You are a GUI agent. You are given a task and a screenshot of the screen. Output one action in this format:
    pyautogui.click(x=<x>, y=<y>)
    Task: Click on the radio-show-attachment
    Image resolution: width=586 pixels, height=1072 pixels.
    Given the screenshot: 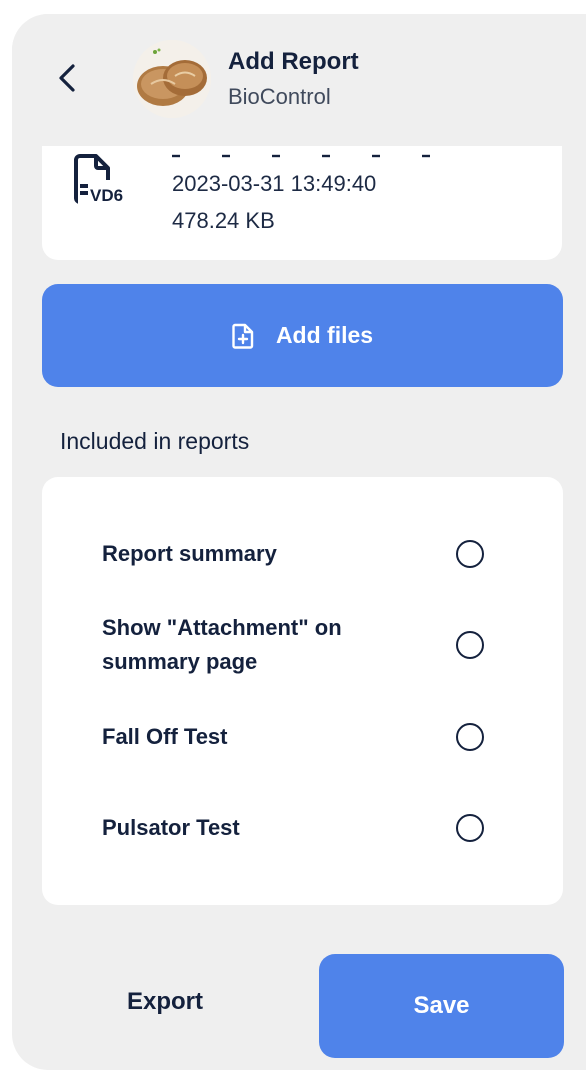 What is the action you would take?
    pyautogui.click(x=470, y=645)
    